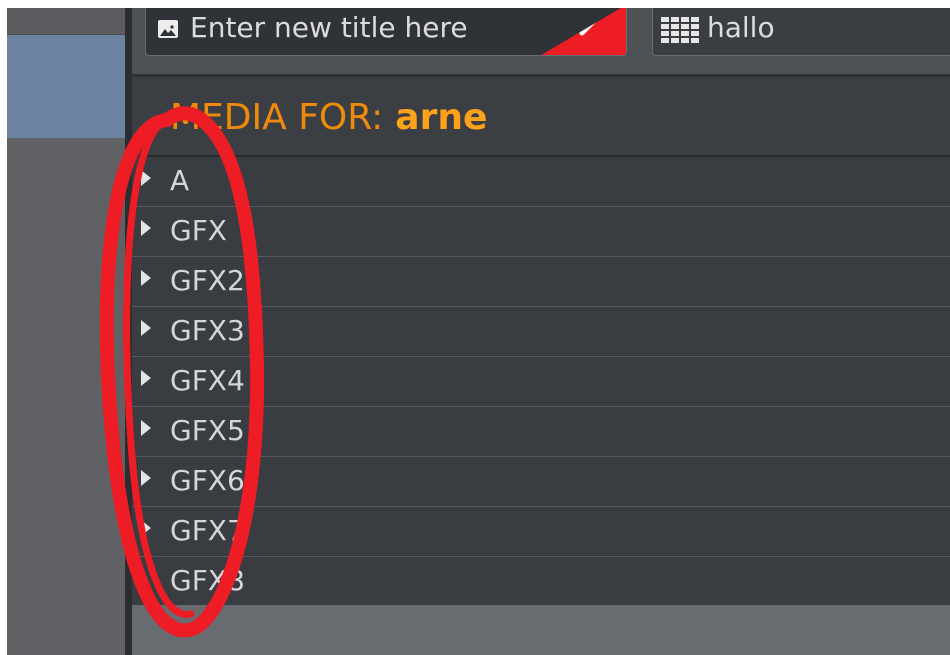 The image size is (950, 655). What do you see at coordinates (741, 27) in the screenshot?
I see `template-name: hallo` at bounding box center [741, 27].